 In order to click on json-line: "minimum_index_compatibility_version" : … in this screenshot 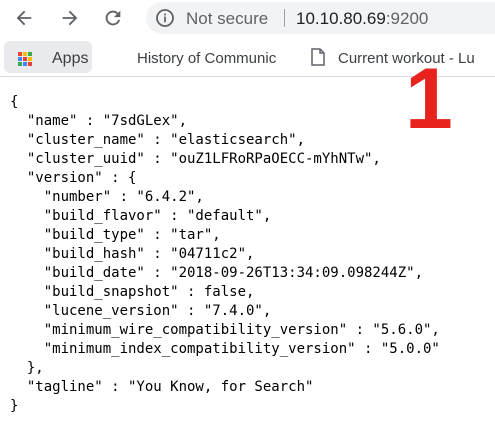, I will do `click(225, 349)`.